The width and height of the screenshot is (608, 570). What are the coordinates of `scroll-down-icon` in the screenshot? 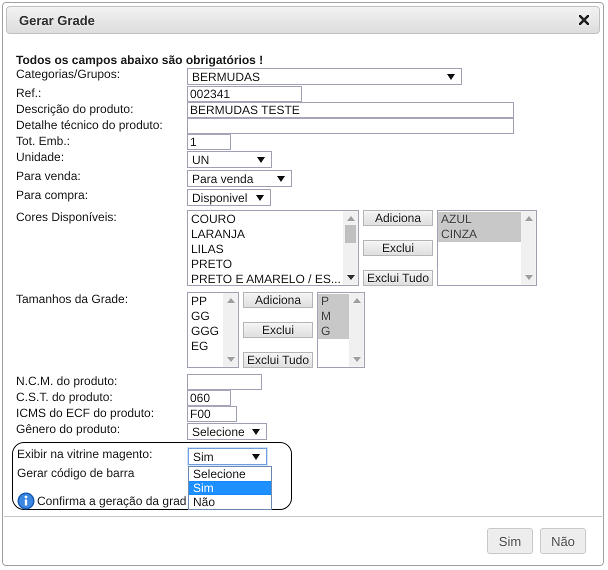 It's located at (350, 277).